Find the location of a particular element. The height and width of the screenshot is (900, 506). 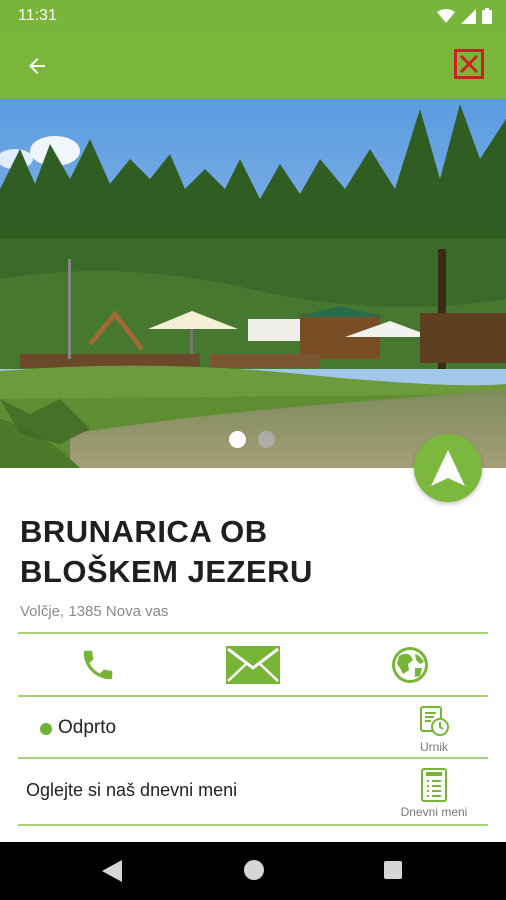

nav-home-icon is located at coordinates (254, 870).